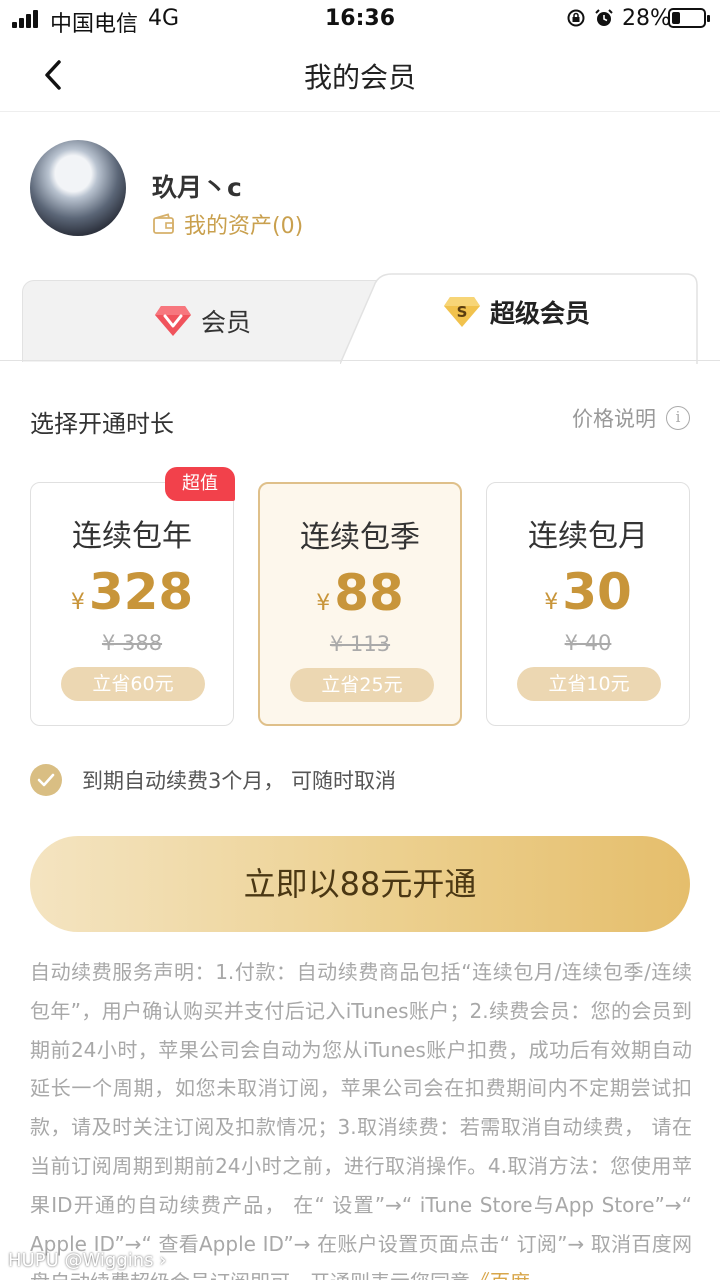  What do you see at coordinates (676, 18) in the screenshot?
I see `battery-fill` at bounding box center [676, 18].